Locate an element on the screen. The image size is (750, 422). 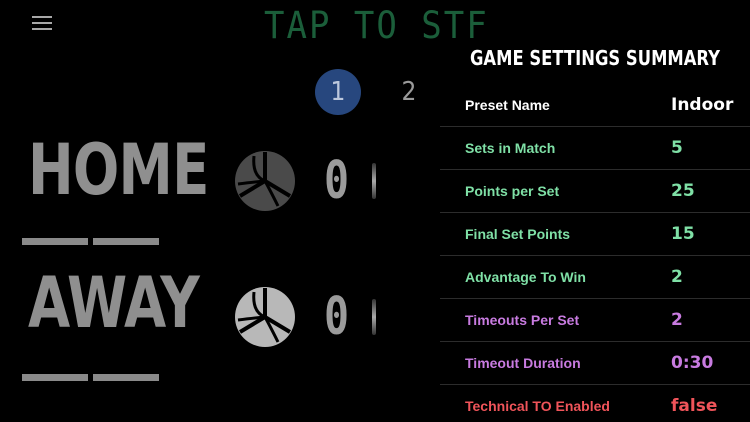
home-underline-right is located at coordinates (126, 241).